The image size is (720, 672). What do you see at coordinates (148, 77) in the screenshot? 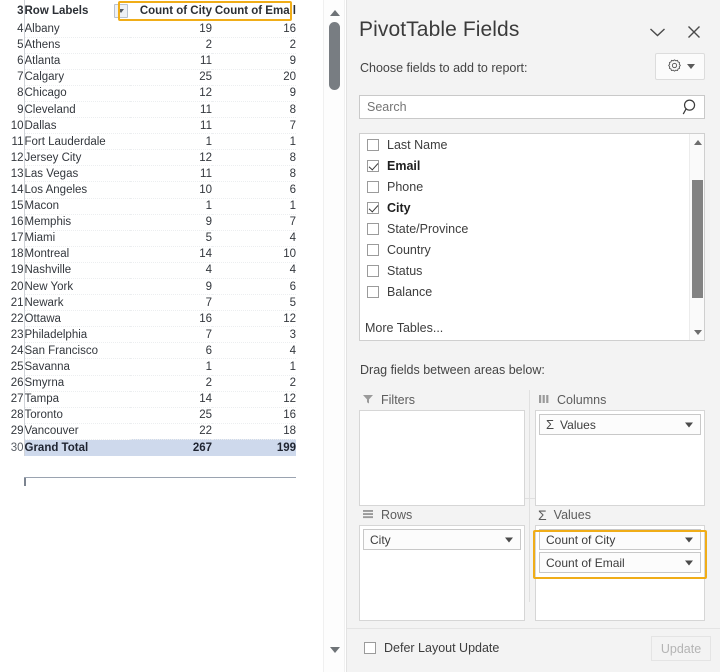
I see `table-row: 7 Calgary 25 20` at bounding box center [148, 77].